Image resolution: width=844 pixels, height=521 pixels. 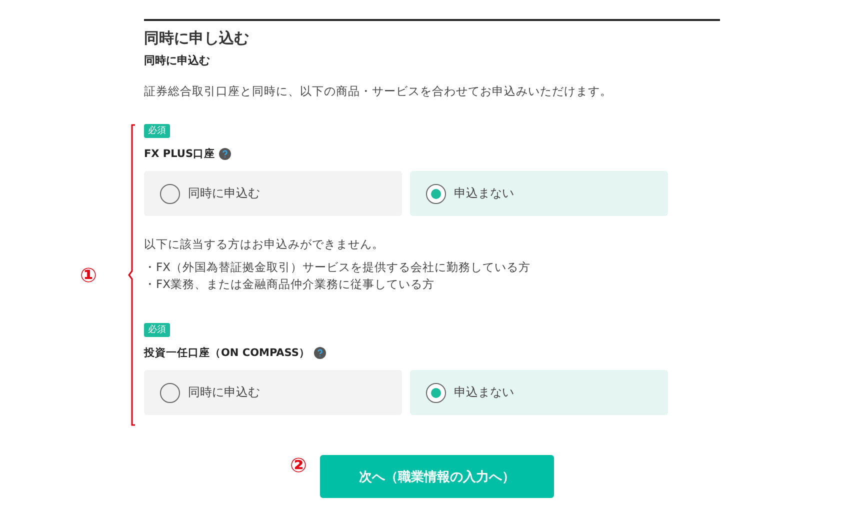 What do you see at coordinates (338, 267) in the screenshot?
I see `condition-item: ・FX（外国為替証拠金取引）サービスを提供する会社に勤務している方` at bounding box center [338, 267].